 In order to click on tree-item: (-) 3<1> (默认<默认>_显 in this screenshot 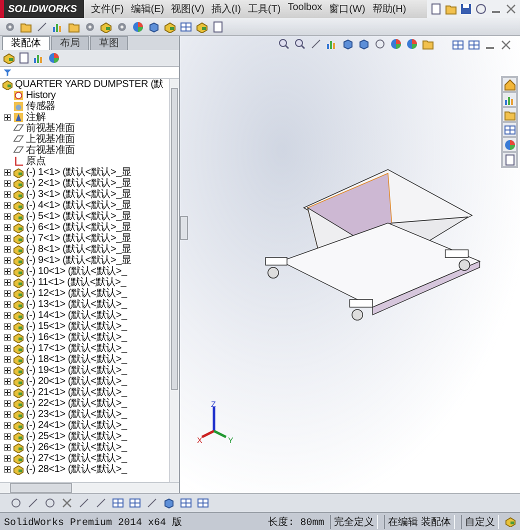, I will do `click(79, 194)`.